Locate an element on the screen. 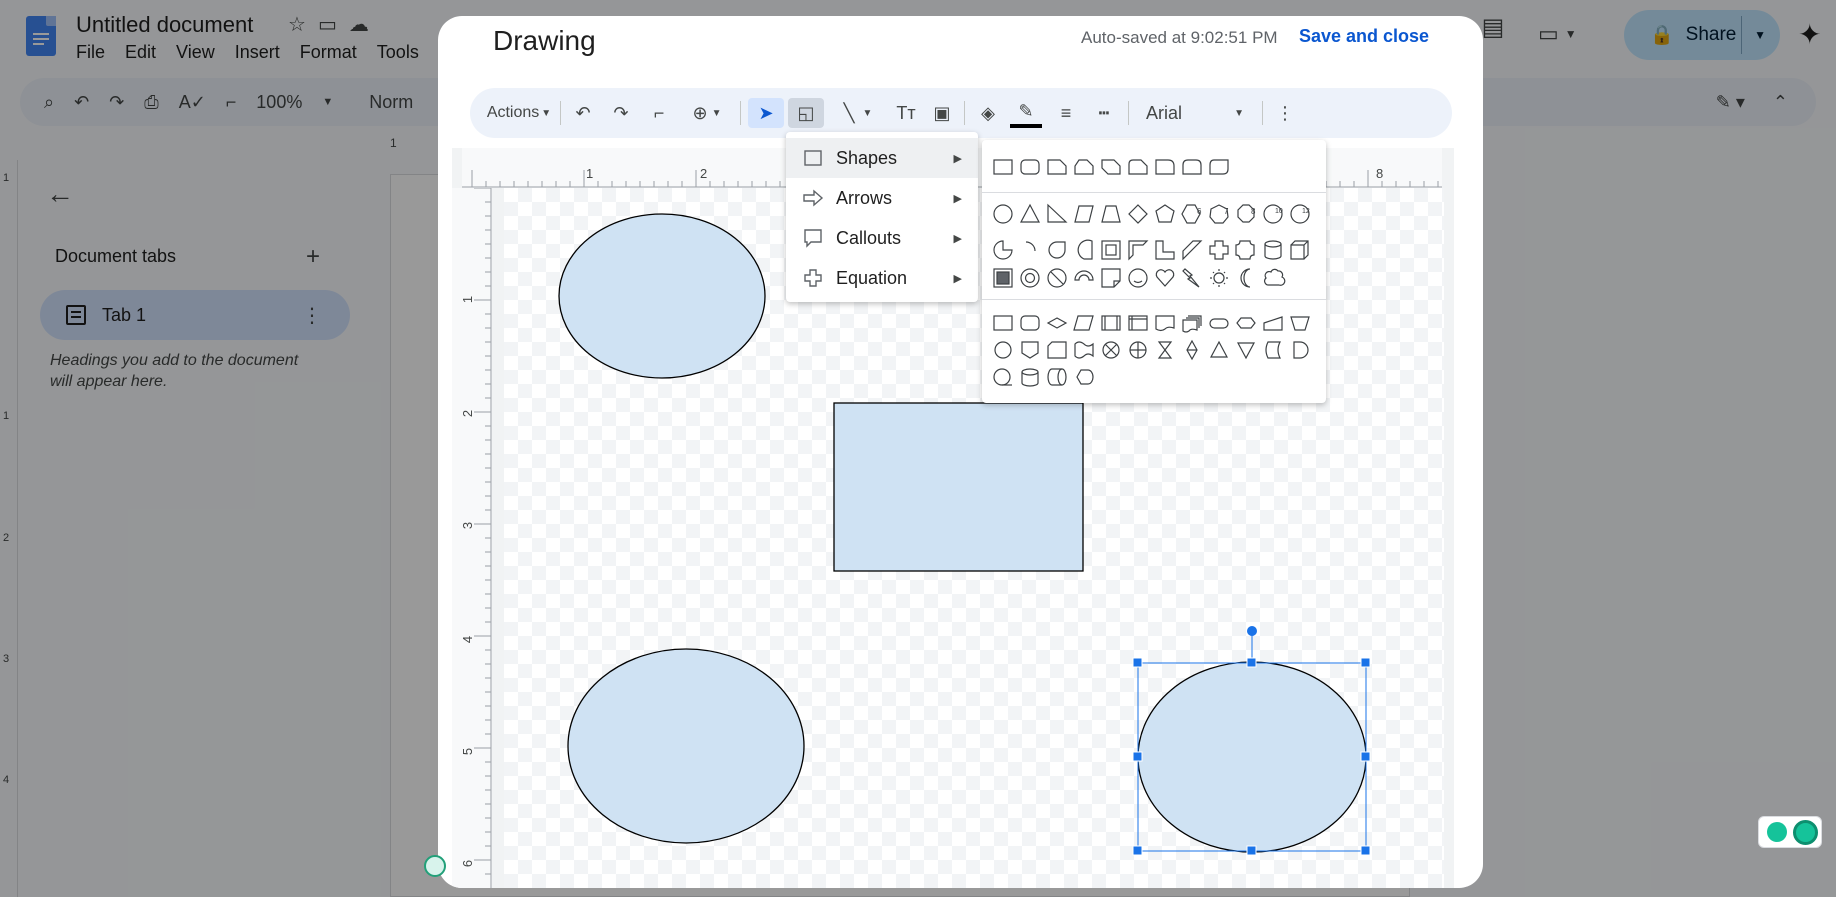 The image size is (1836, 897). menu-item-callouts: Callouts ▶ is located at coordinates (882, 238).